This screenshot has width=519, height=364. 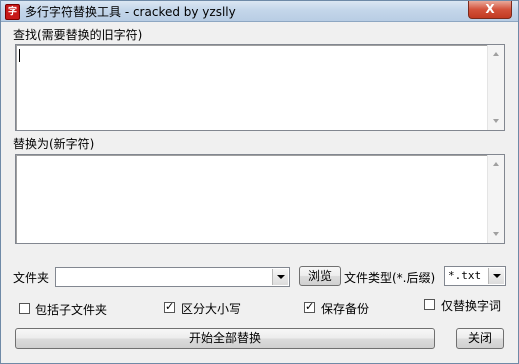 What do you see at coordinates (54, 144) in the screenshot?
I see `replace-label: 替换为(新字符)` at bounding box center [54, 144].